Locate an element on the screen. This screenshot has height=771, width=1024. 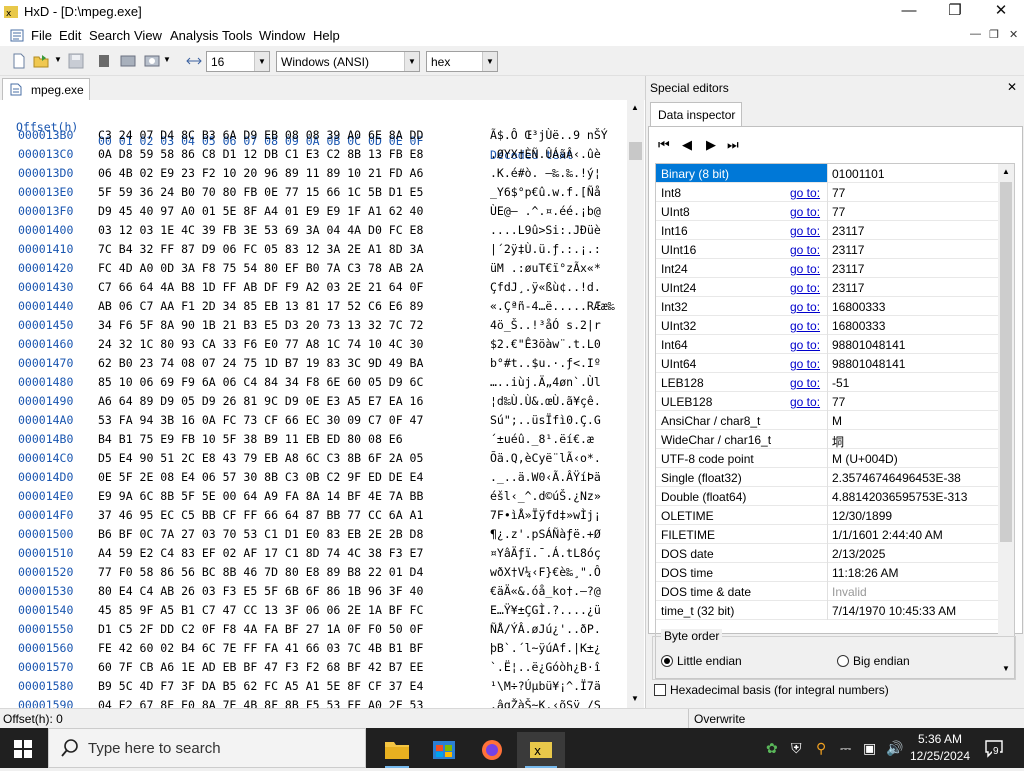
inspector-value: 4.88142036595753E-313 is located at coordinates (912, 496).